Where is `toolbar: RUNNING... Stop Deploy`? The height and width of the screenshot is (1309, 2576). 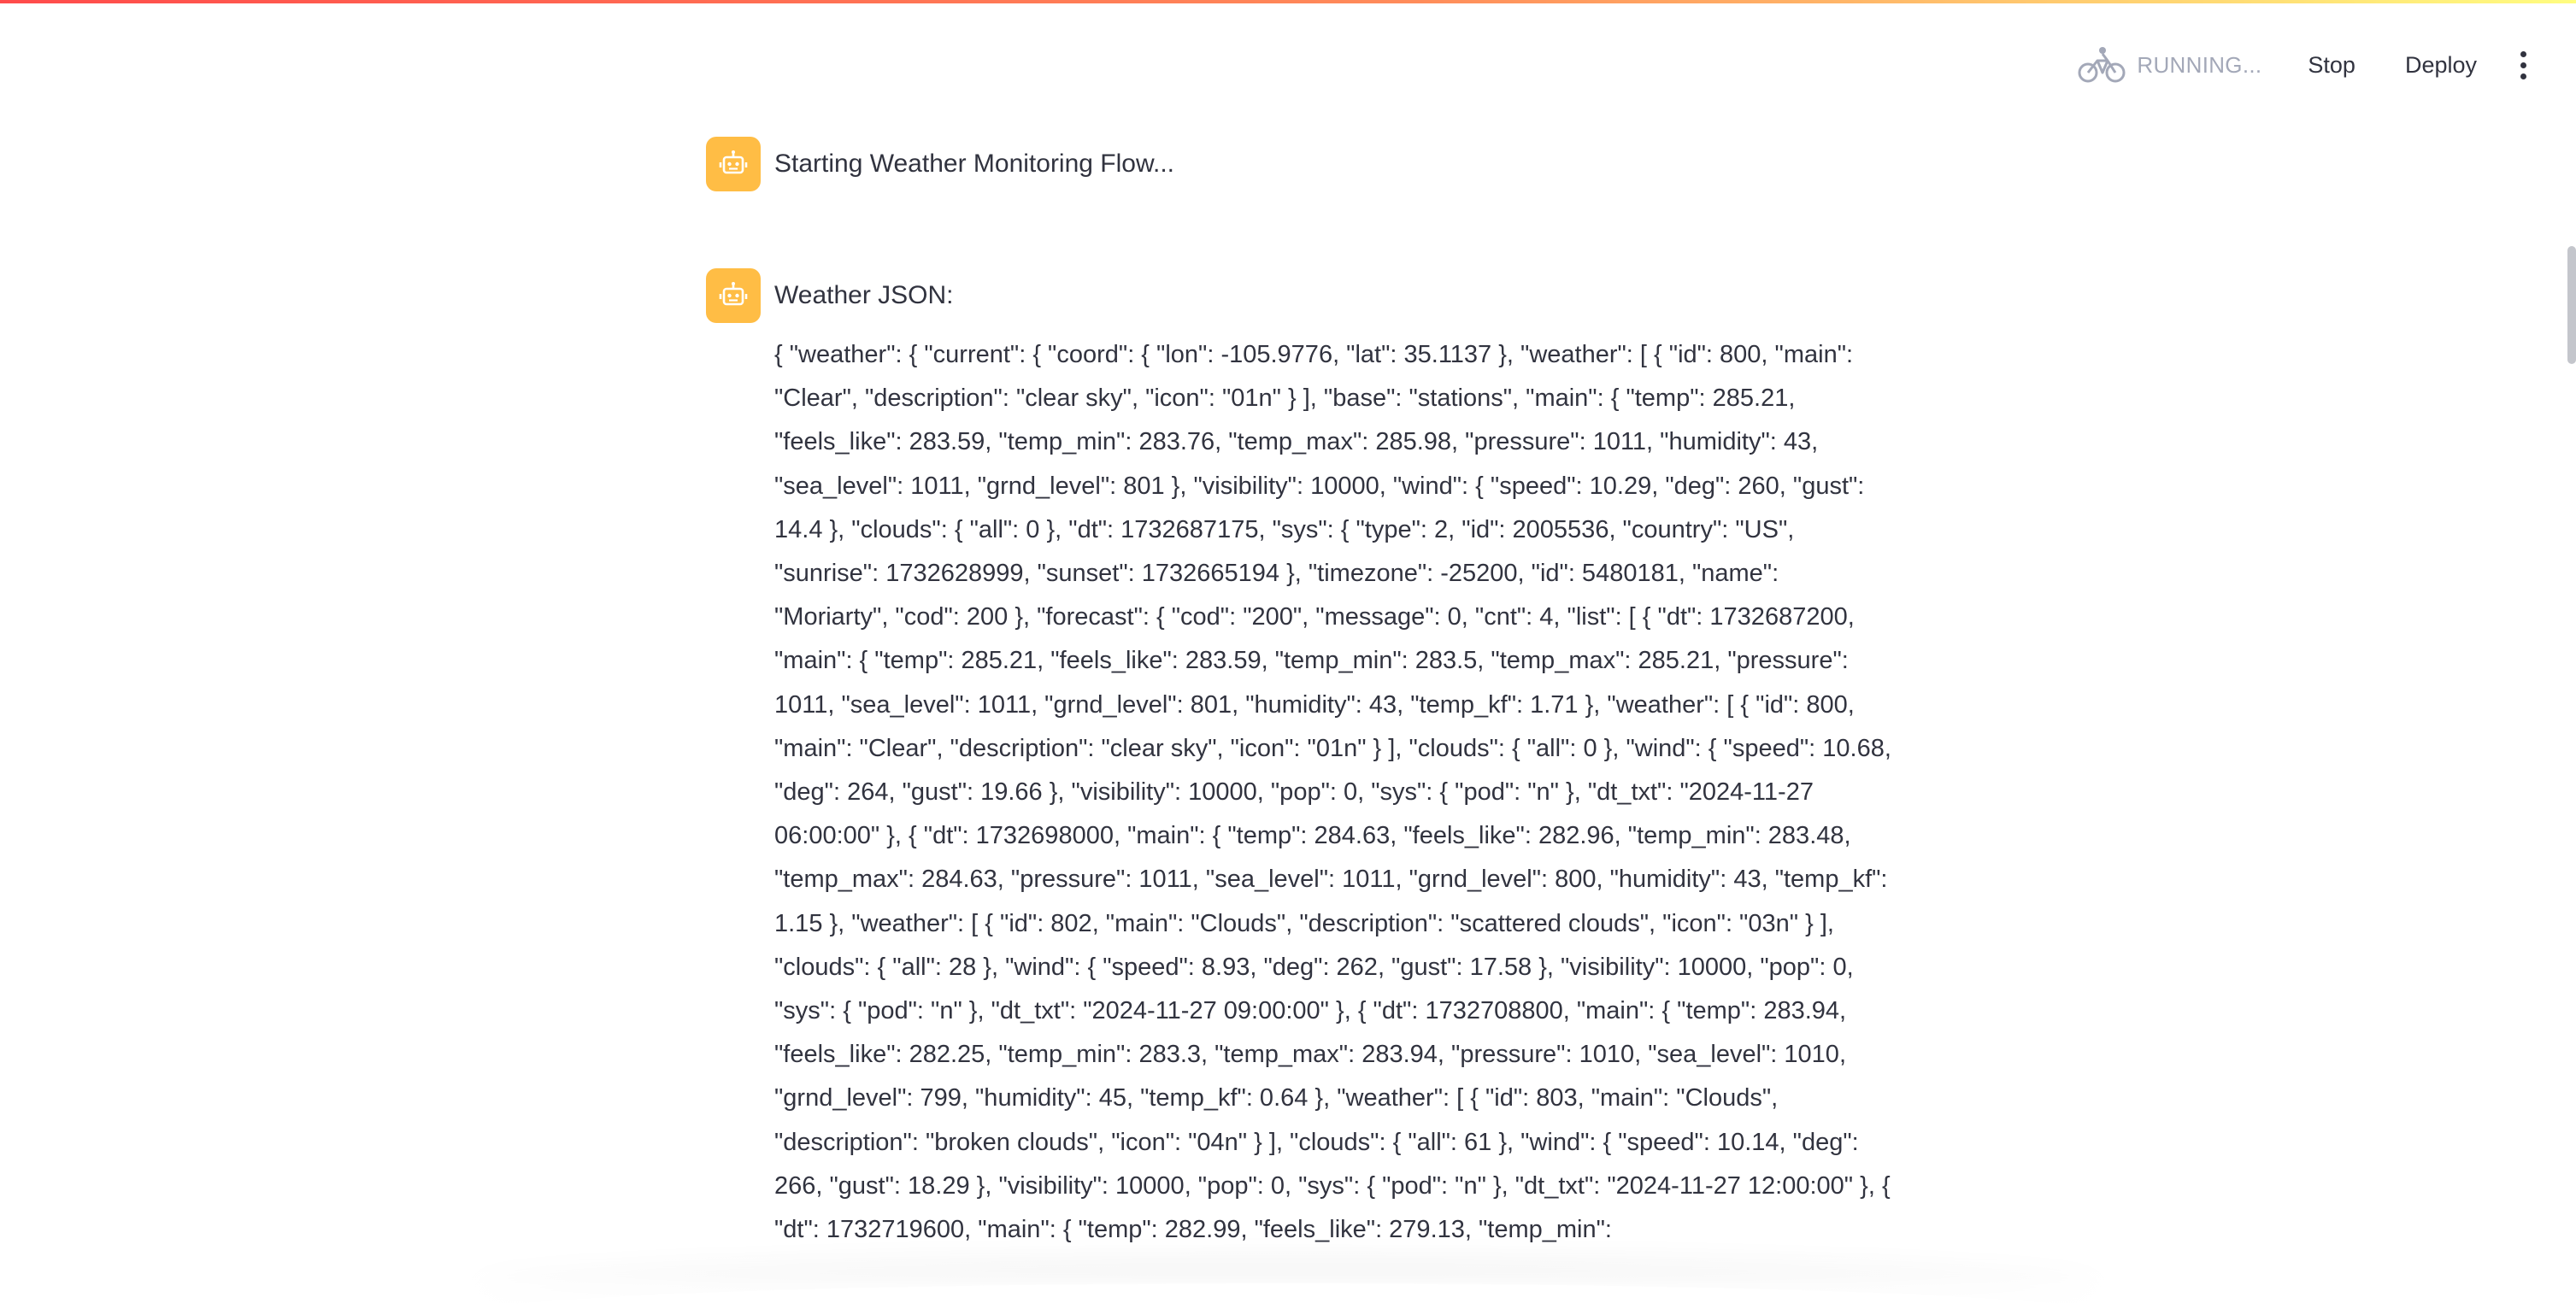
toolbar: RUNNING... Stop Deploy is located at coordinates (2309, 65).